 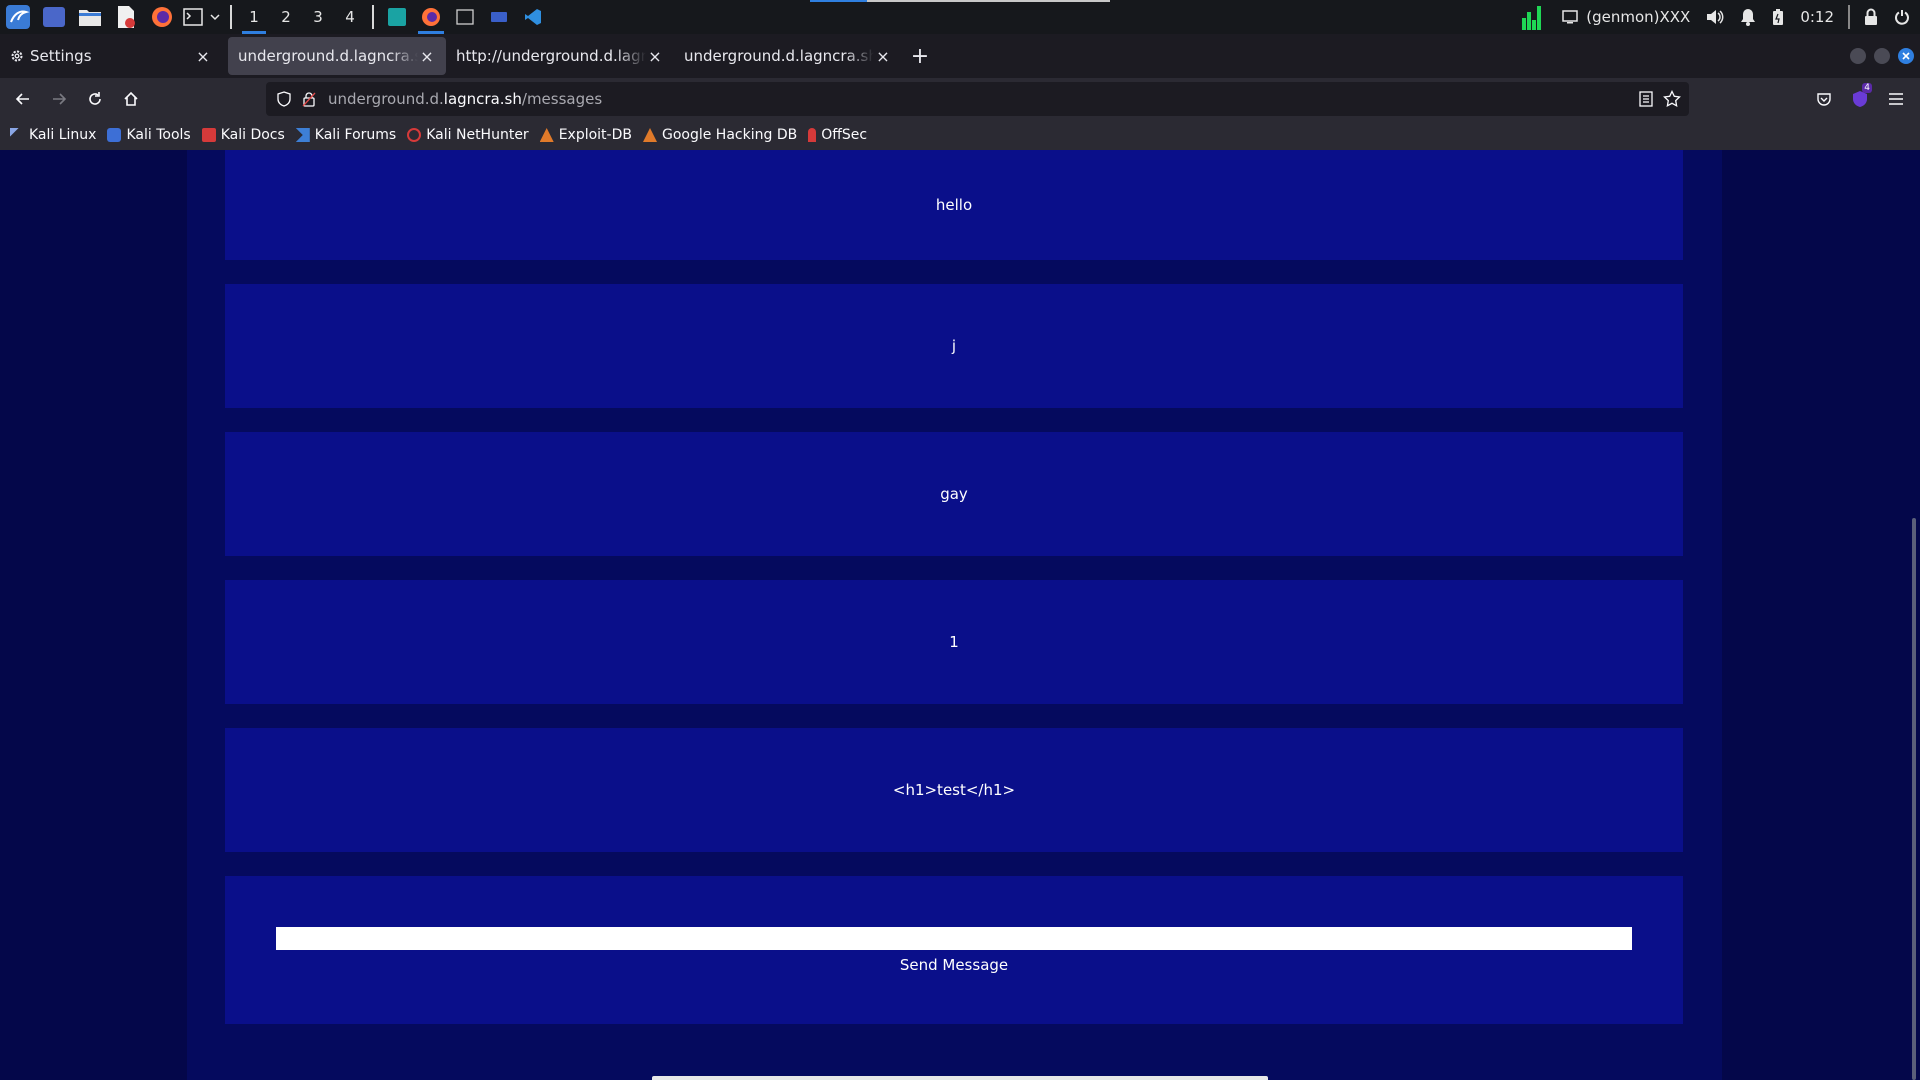 What do you see at coordinates (386, 99) in the screenshot?
I see `url-subdomain: underground.d.` at bounding box center [386, 99].